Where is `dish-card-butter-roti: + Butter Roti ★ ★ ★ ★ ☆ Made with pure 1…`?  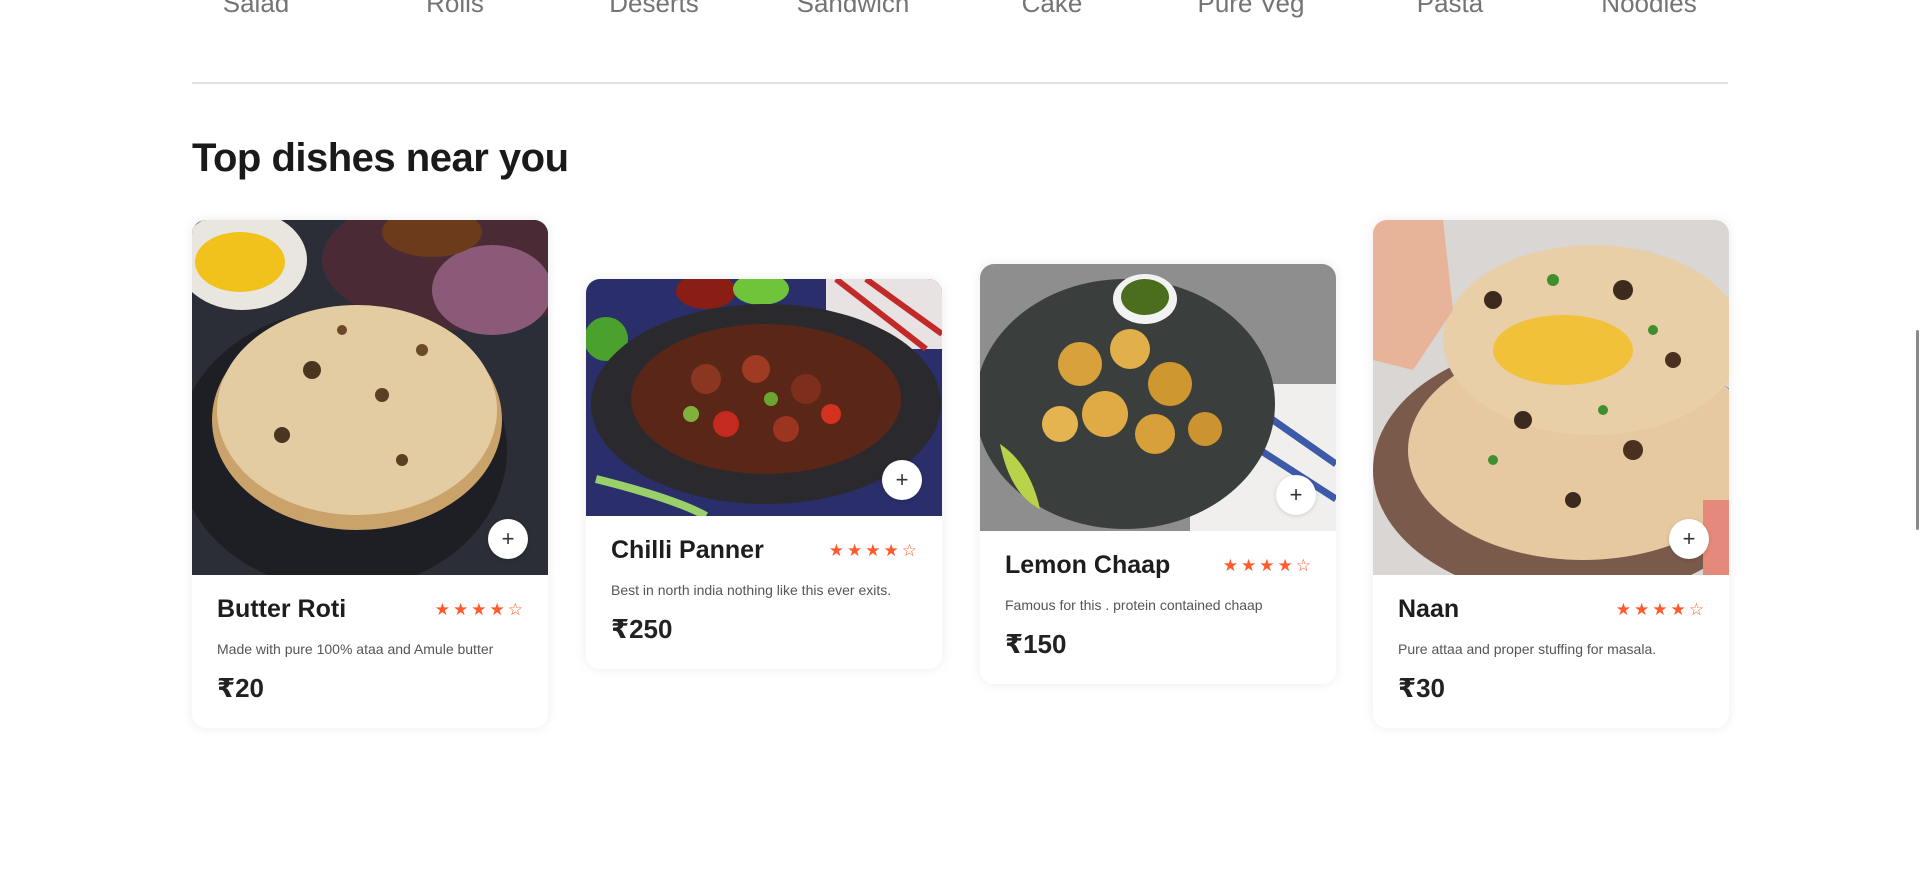
dish-card-butter-roti: + Butter Roti ★ ★ ★ ★ ☆ Made with pure 1… is located at coordinates (370, 474).